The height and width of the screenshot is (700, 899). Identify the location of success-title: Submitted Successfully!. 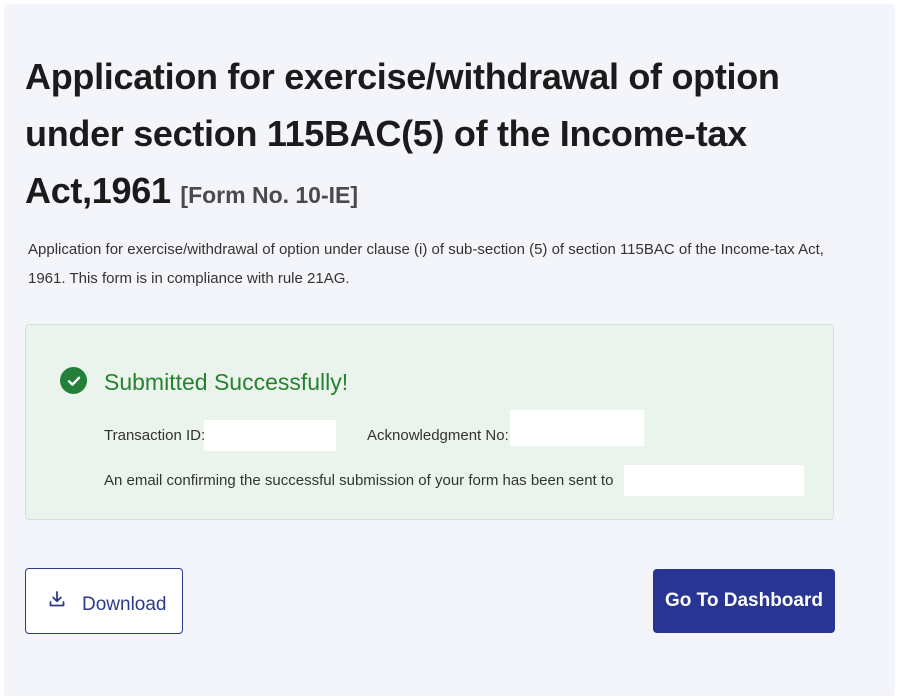
(226, 382).